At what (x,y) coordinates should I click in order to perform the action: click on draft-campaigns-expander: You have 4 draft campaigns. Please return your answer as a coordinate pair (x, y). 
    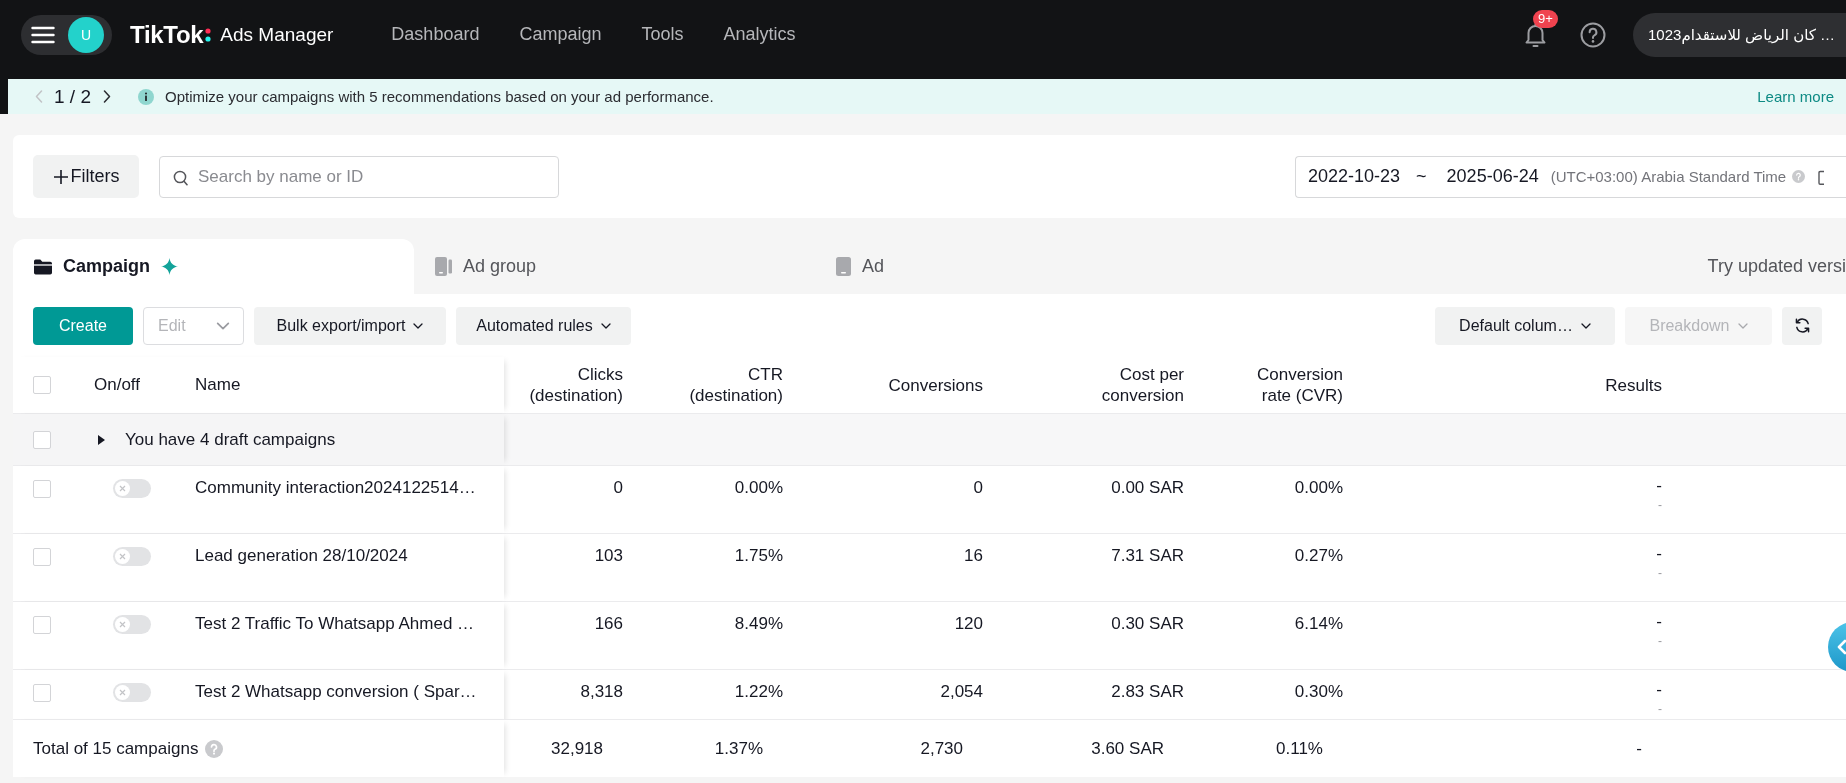
    Looking at the image, I should click on (217, 439).